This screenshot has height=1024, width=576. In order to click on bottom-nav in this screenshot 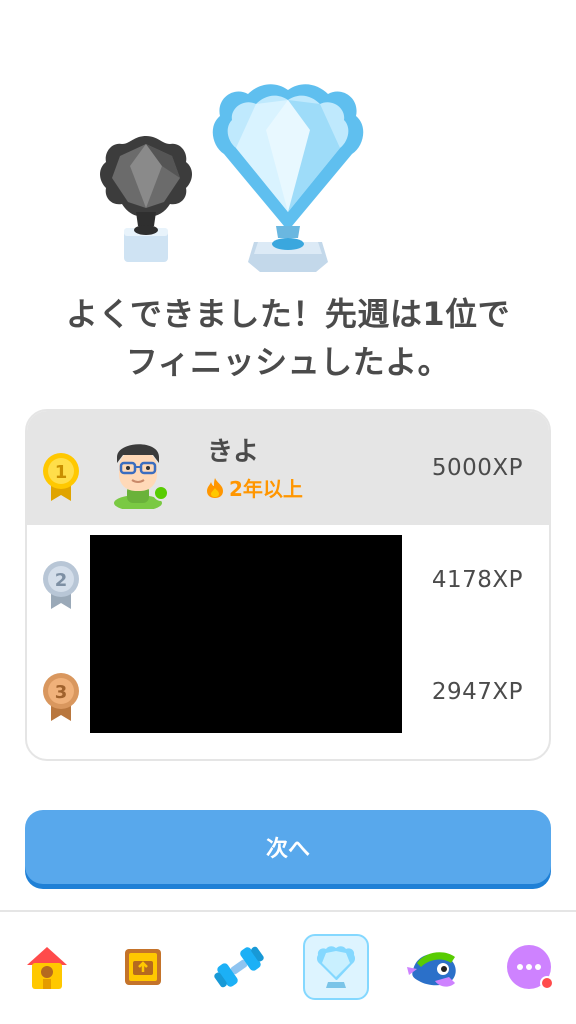, I will do `click(288, 967)`.